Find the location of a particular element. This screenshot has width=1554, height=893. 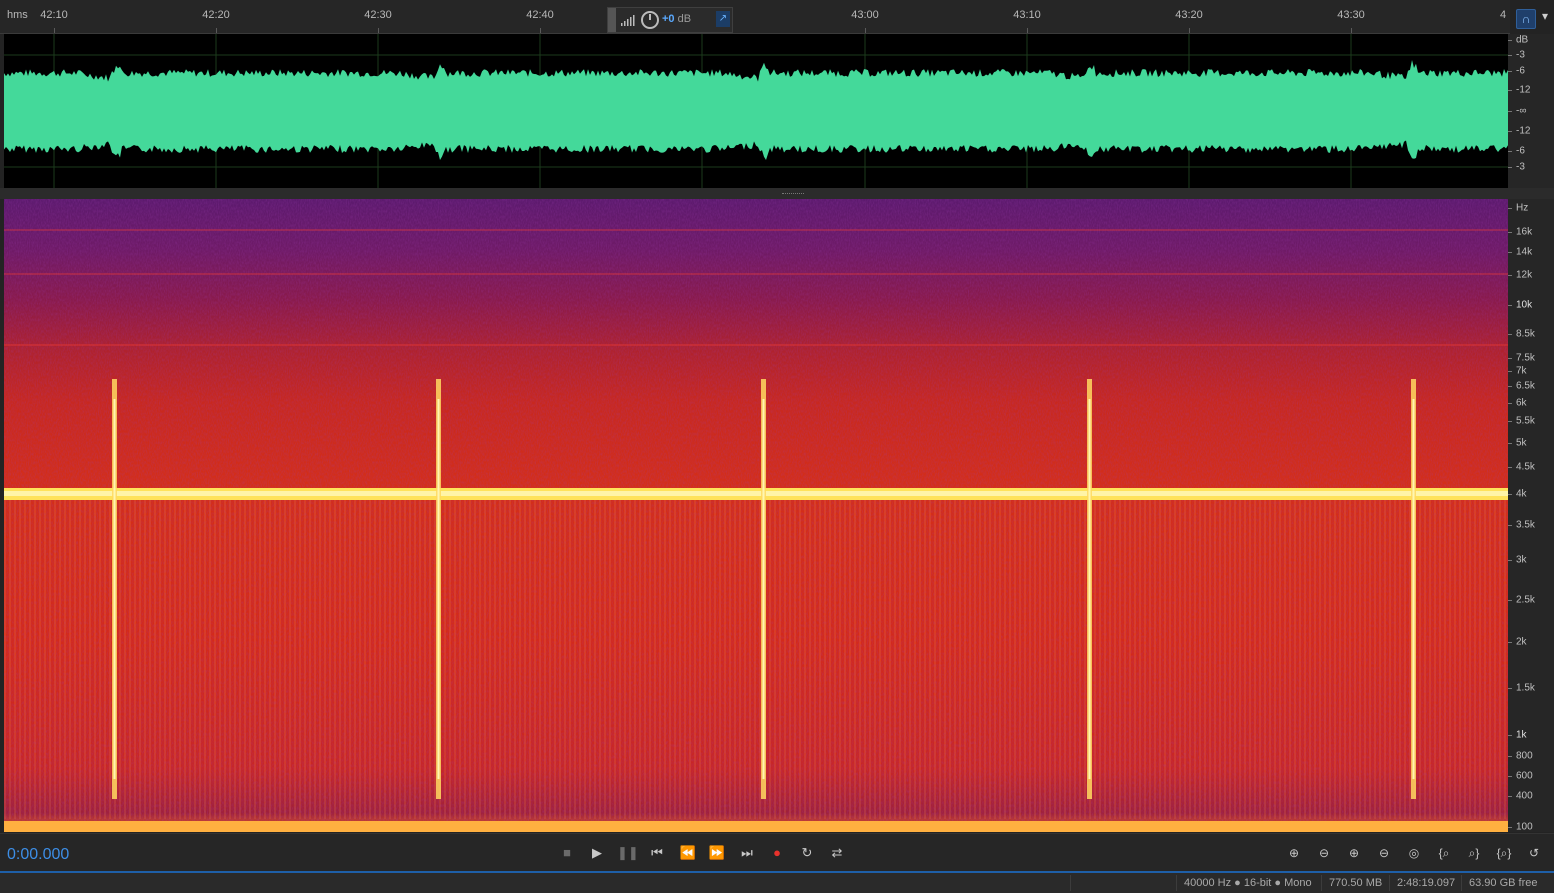

time-display: 0:00.000 is located at coordinates (38, 855).